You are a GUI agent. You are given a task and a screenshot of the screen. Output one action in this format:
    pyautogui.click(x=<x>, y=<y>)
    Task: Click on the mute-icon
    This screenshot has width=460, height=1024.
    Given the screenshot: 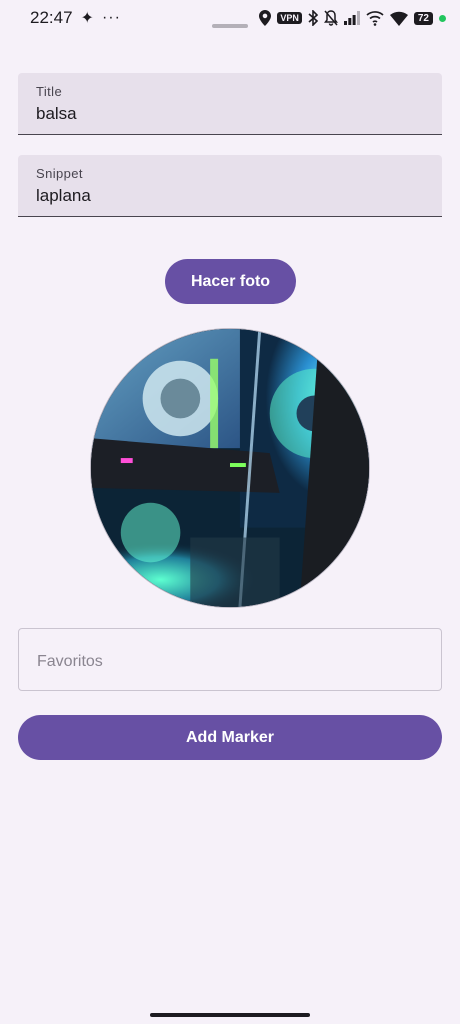 What is the action you would take?
    pyautogui.click(x=330, y=18)
    